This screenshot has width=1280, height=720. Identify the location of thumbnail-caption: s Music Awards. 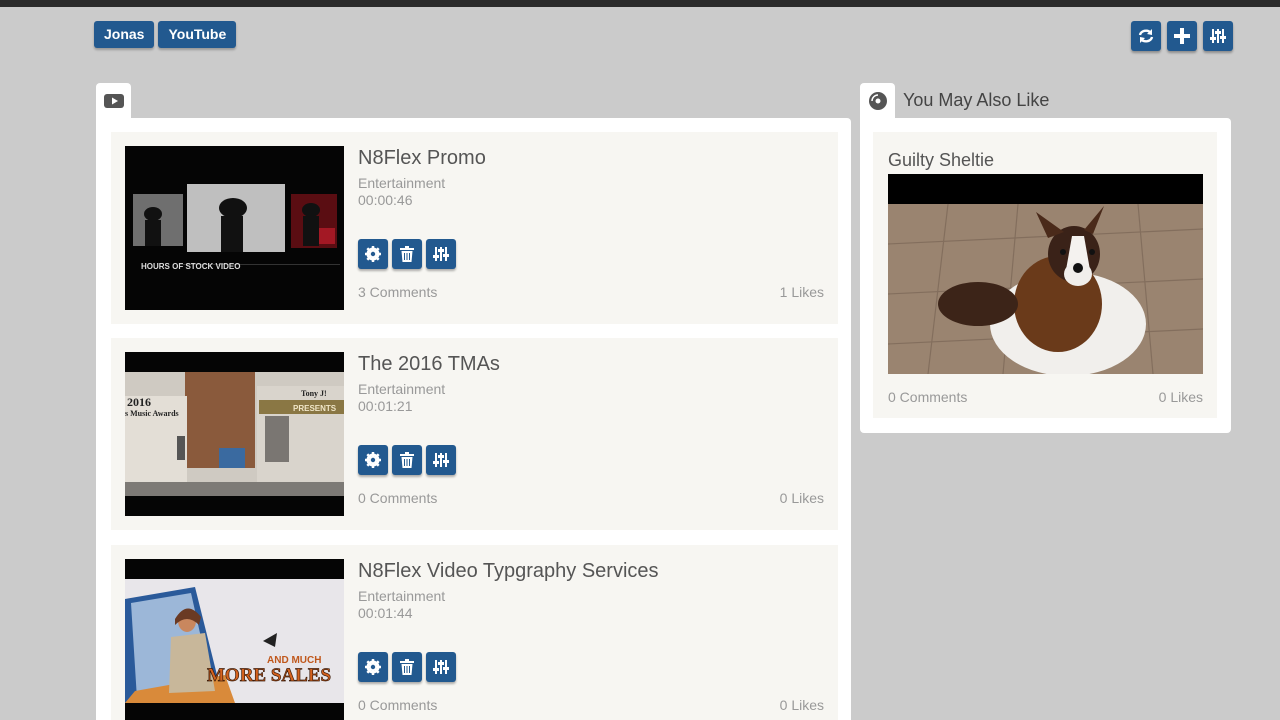
(152, 413).